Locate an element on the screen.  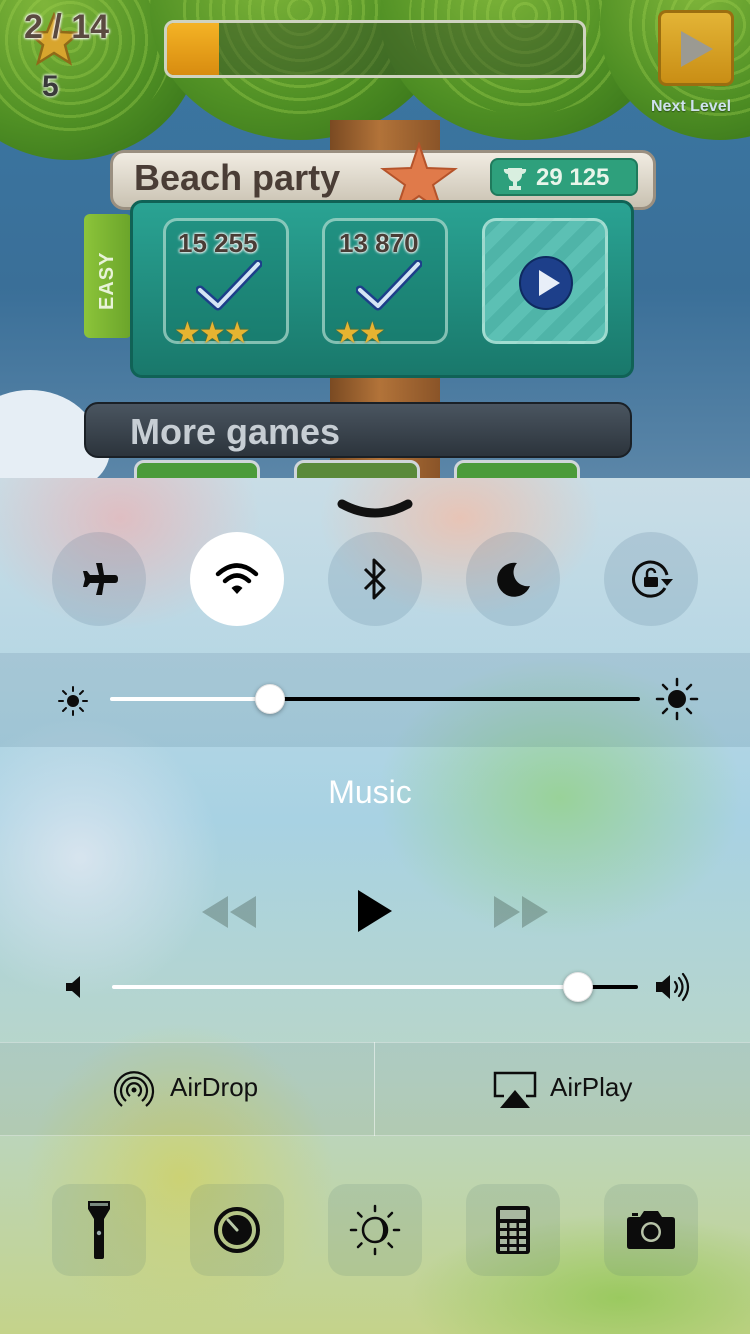
do-not-disturb-toggle is located at coordinates (513, 579).